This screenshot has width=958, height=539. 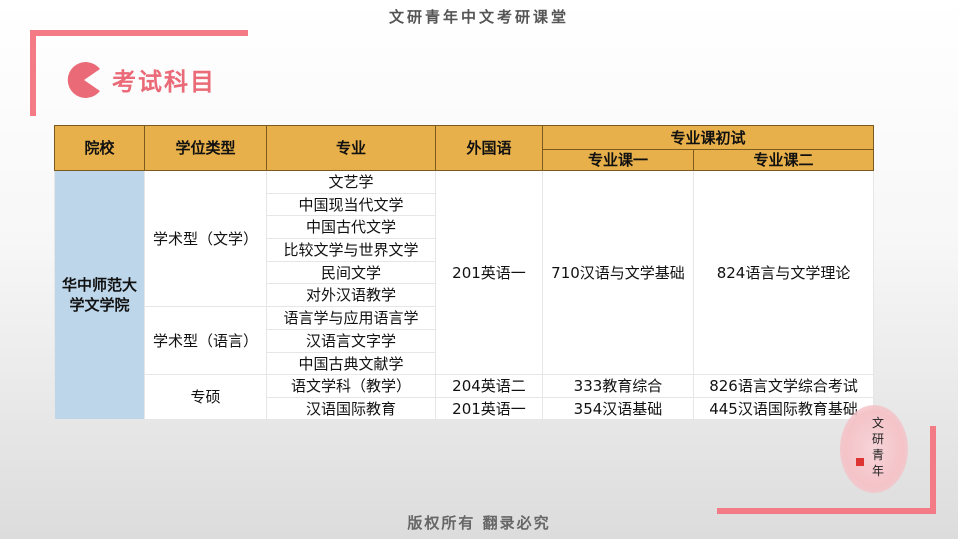 I want to click on school-cell: 华中师范大学文学院, so click(x=99, y=295).